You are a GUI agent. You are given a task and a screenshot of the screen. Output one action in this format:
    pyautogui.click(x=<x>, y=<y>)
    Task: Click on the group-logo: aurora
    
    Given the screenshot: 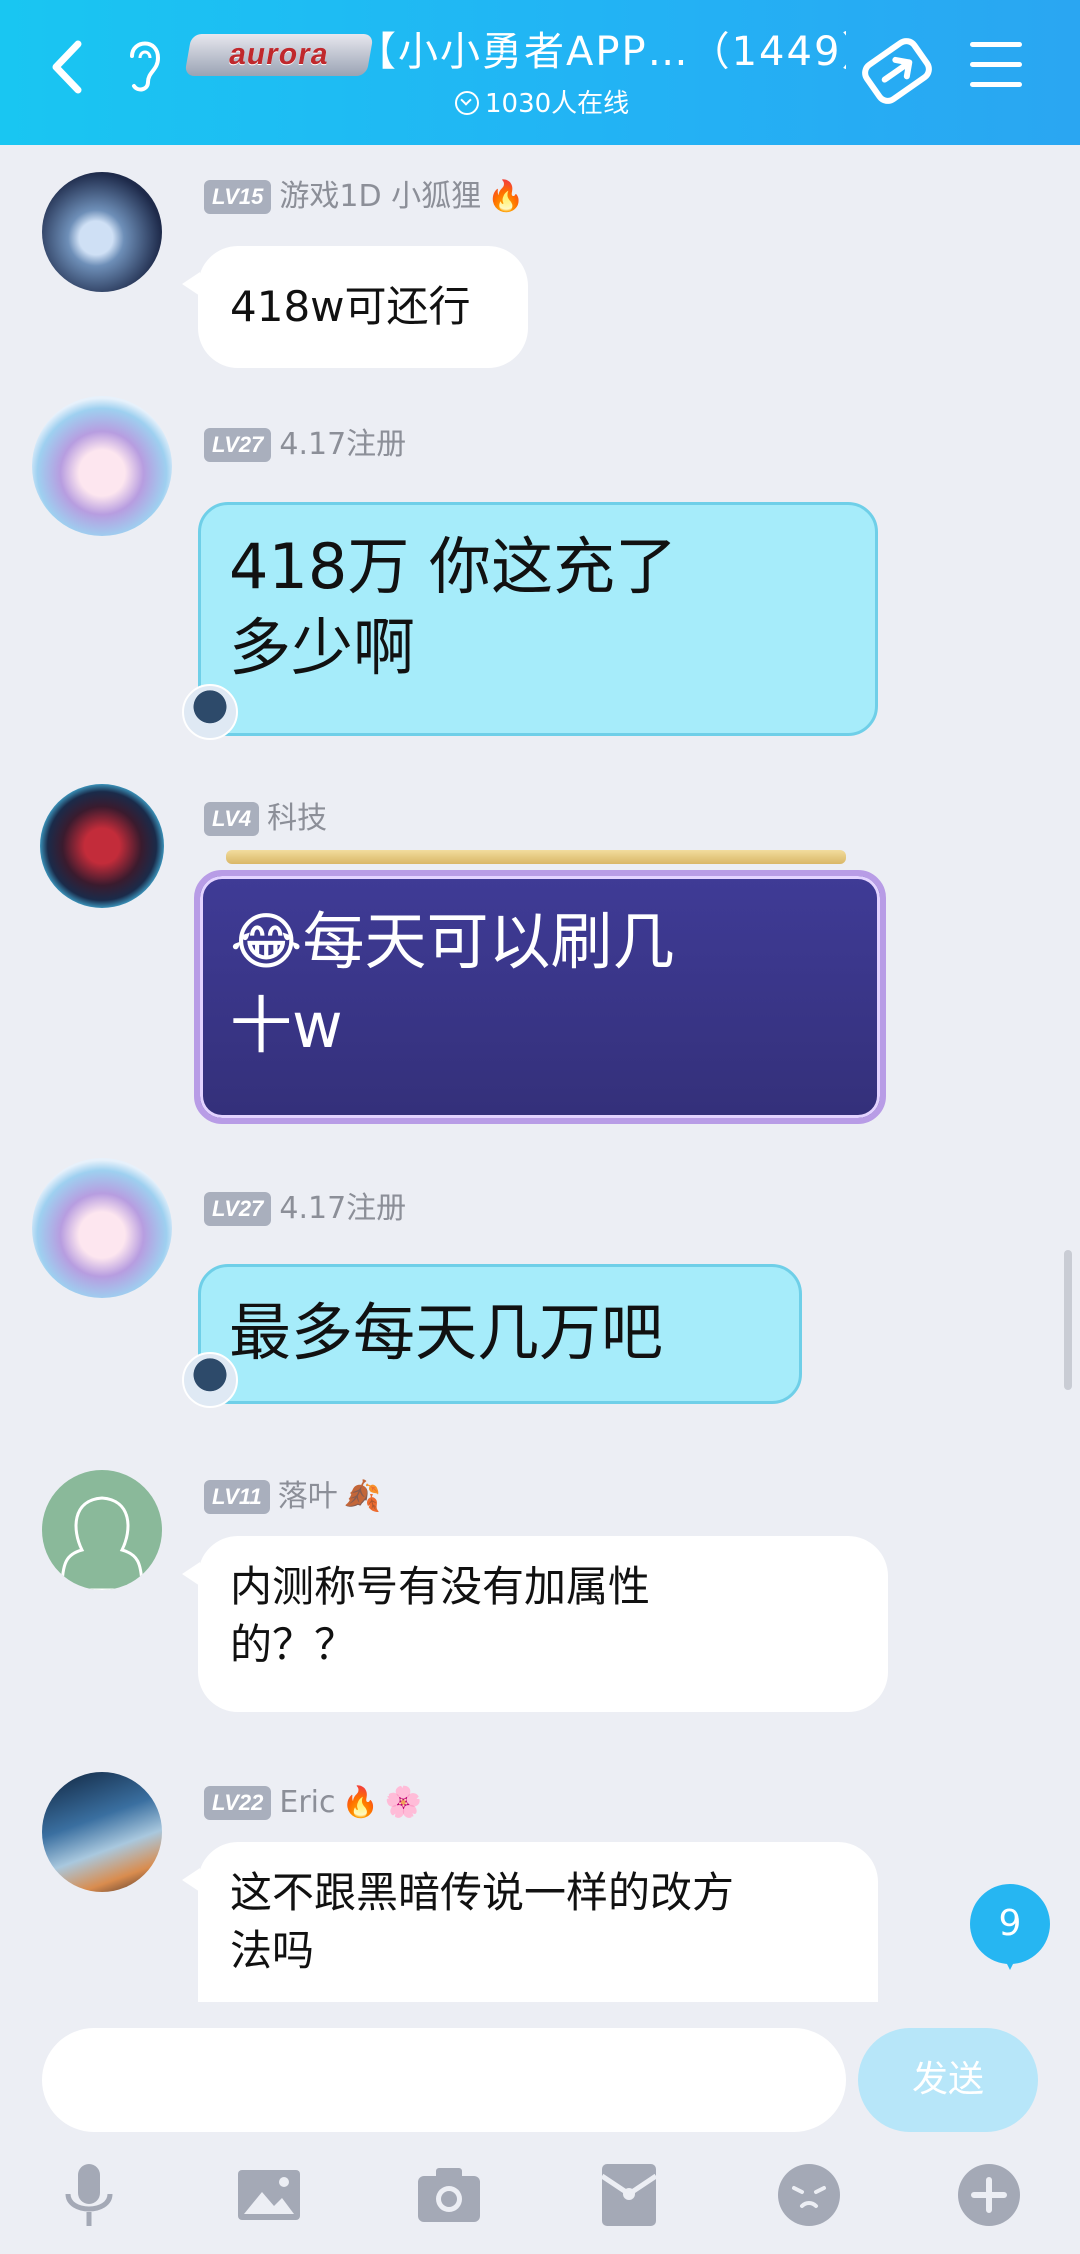 What is the action you would take?
    pyautogui.click(x=279, y=55)
    